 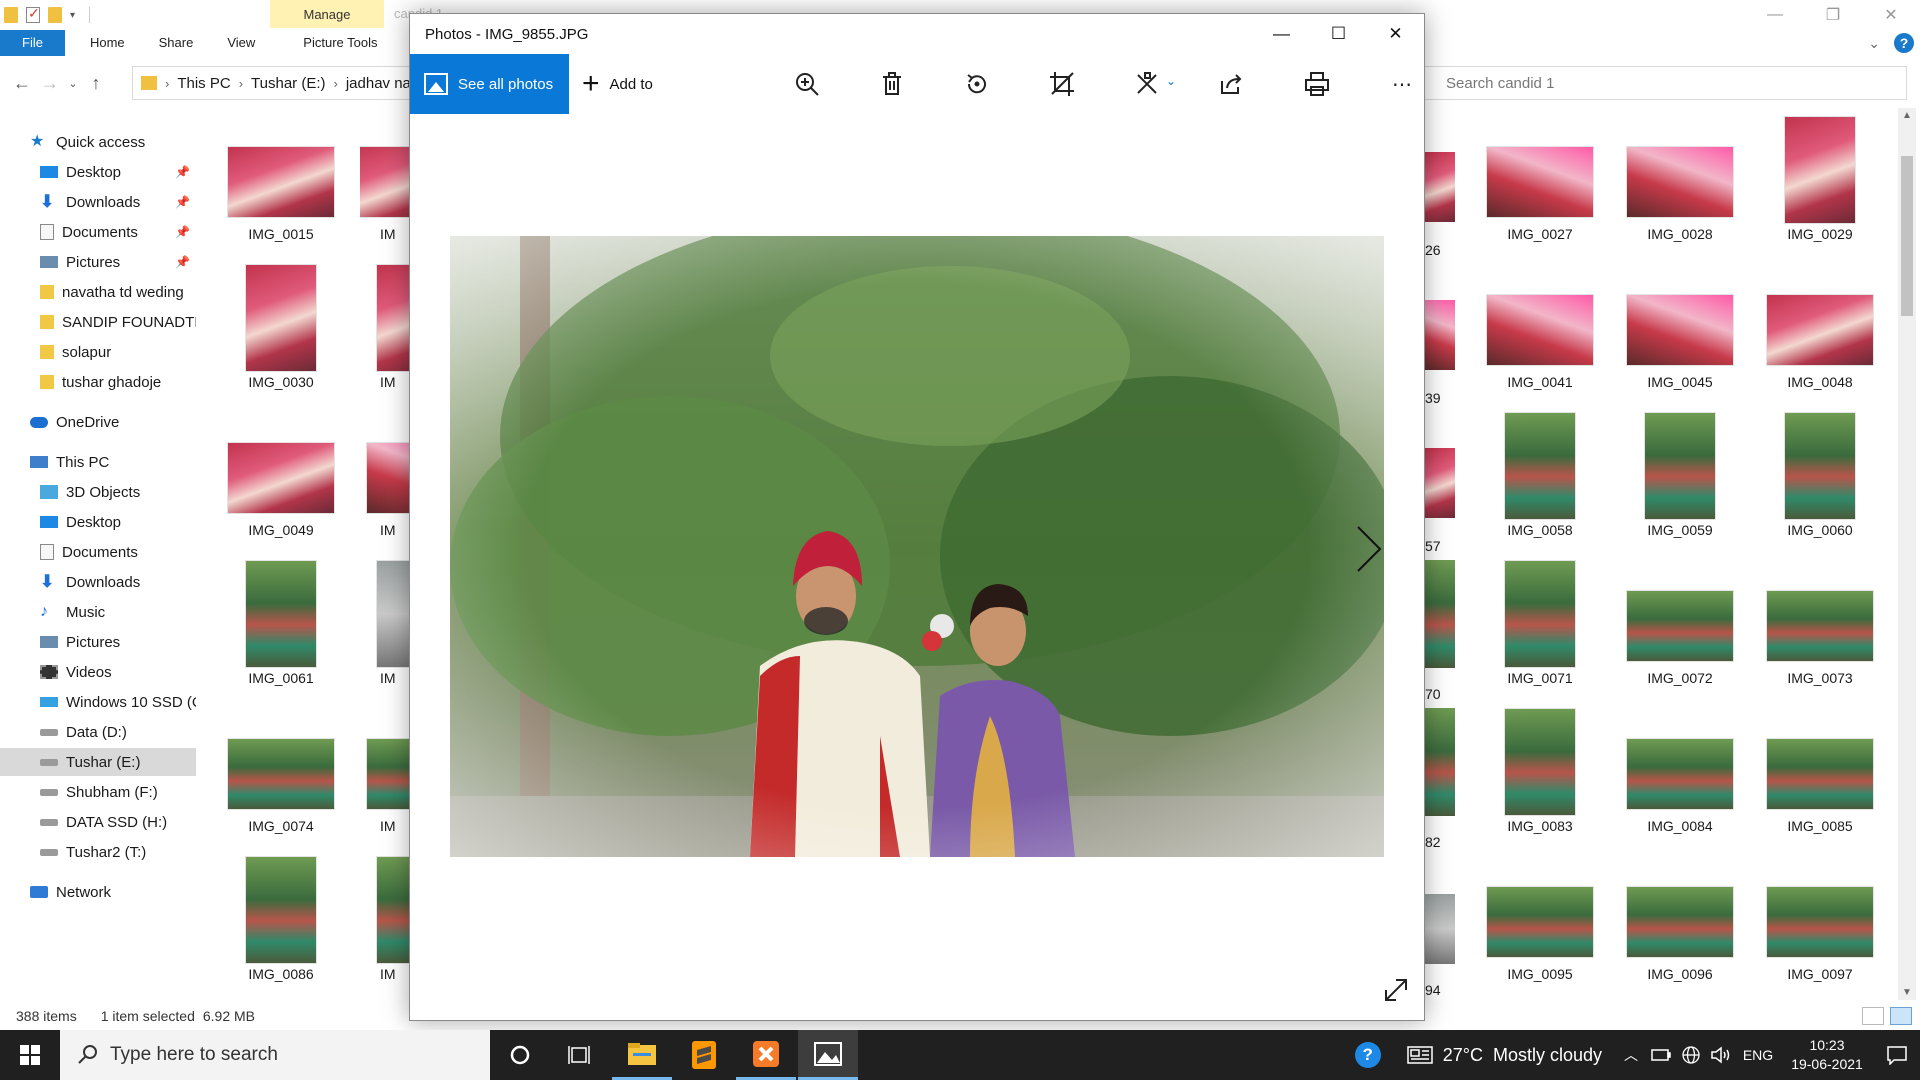 What do you see at coordinates (1874, 43) in the screenshot?
I see `expand-ribbon-icon: ⌄` at bounding box center [1874, 43].